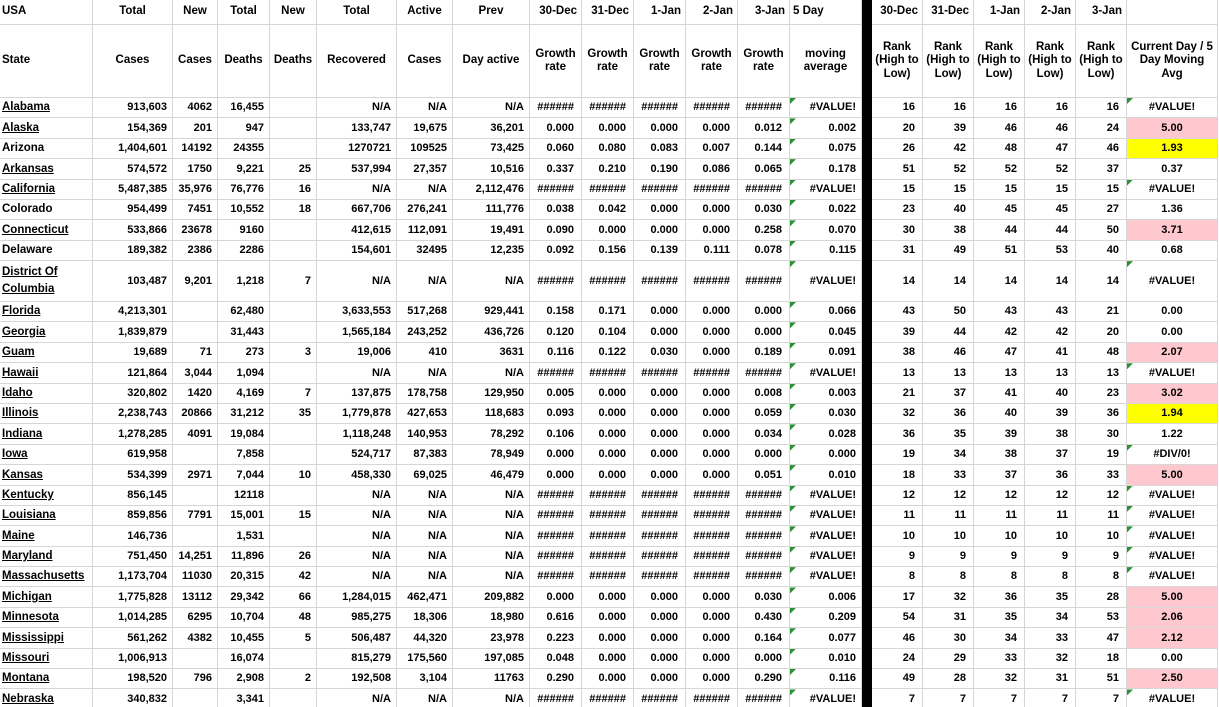 This screenshot has height=707, width=1219. What do you see at coordinates (948, 679) in the screenshot?
I see `rank-31dec-cell: 28` at bounding box center [948, 679].